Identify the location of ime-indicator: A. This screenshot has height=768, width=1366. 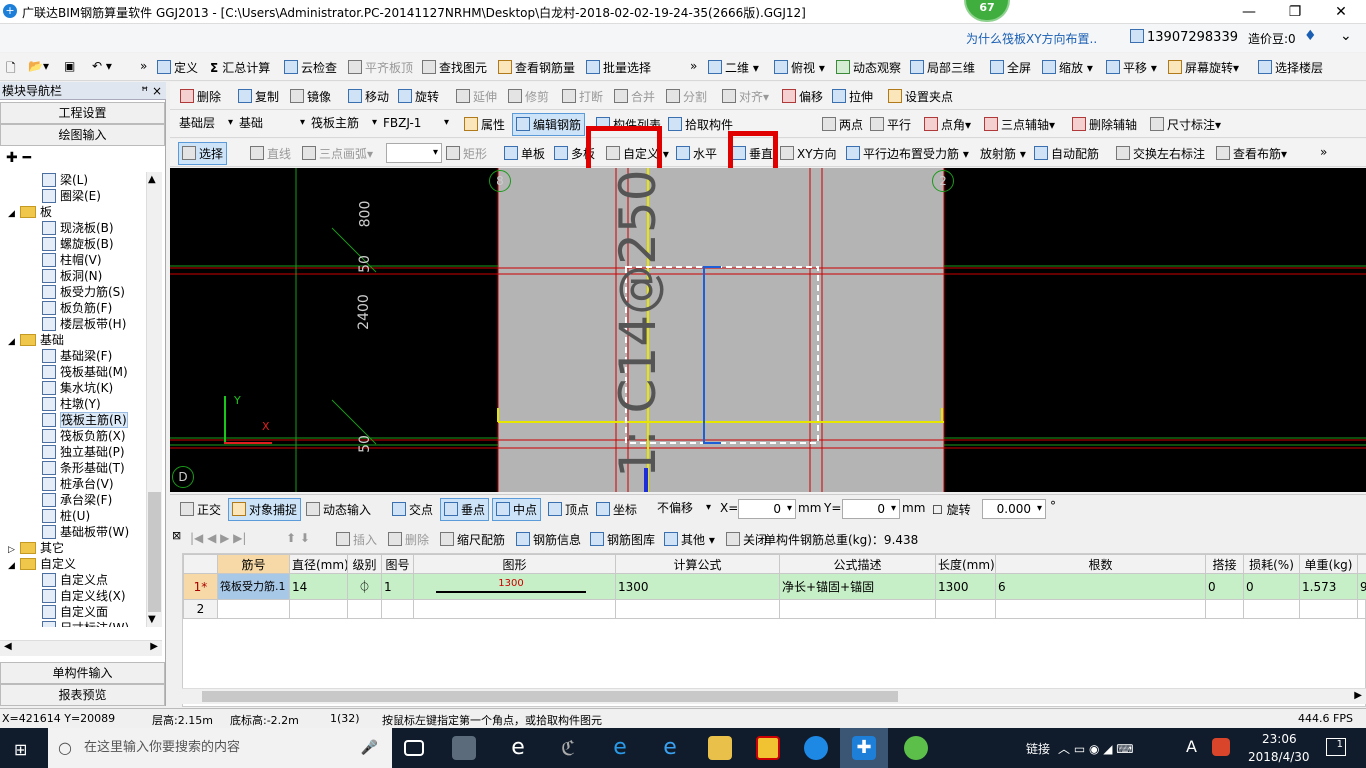
(1191, 746).